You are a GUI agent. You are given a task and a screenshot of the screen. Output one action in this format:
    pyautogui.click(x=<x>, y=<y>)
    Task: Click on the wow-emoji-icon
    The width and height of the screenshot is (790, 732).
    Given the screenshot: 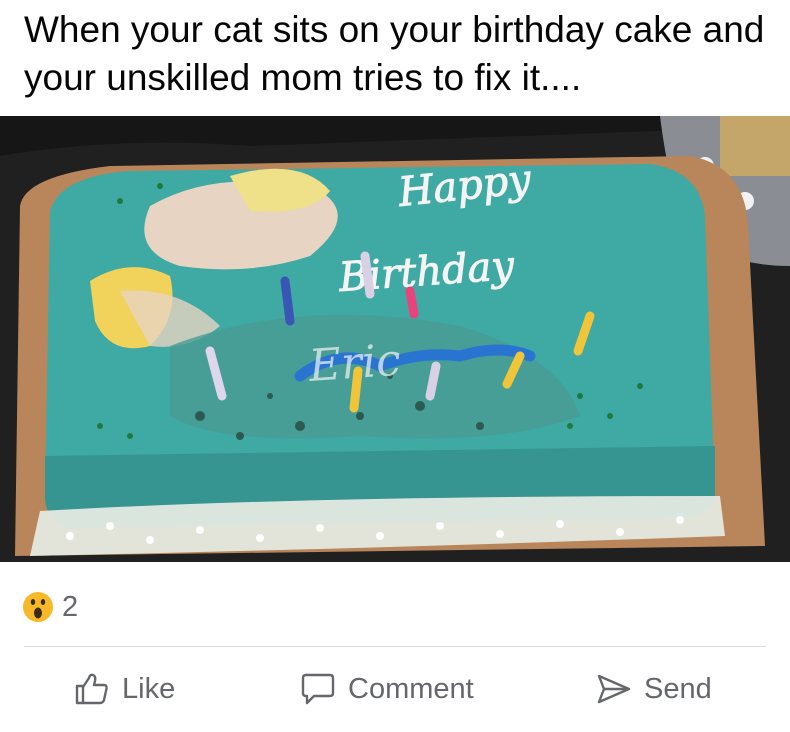 What is the action you would take?
    pyautogui.click(x=38, y=607)
    